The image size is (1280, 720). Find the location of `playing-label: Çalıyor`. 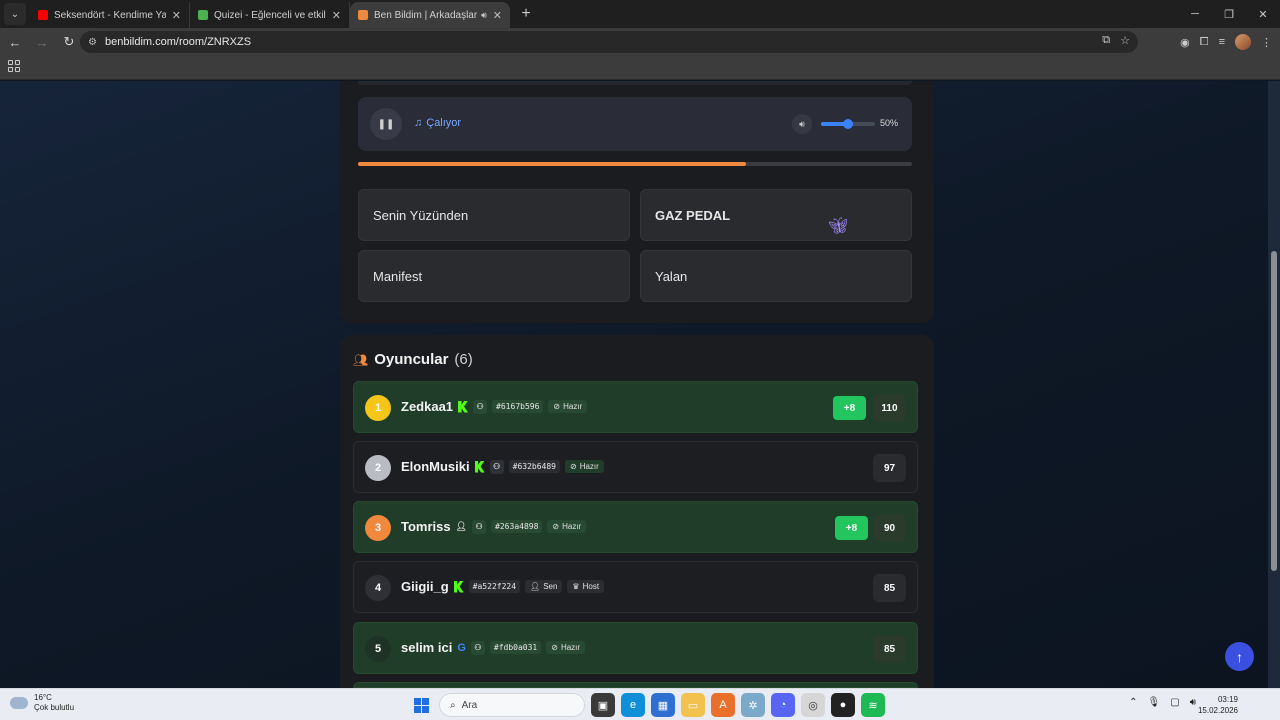

playing-label: Çalıyor is located at coordinates (444, 123).